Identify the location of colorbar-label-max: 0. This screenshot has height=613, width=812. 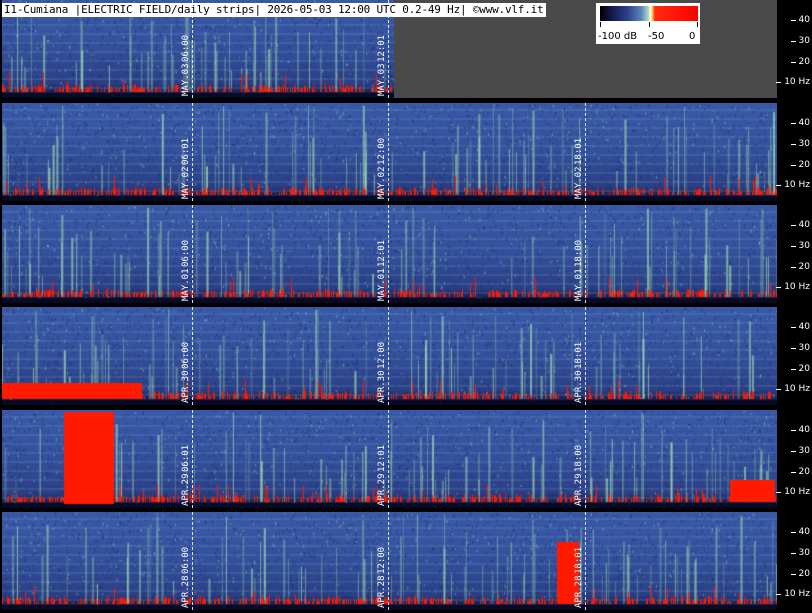
(692, 36).